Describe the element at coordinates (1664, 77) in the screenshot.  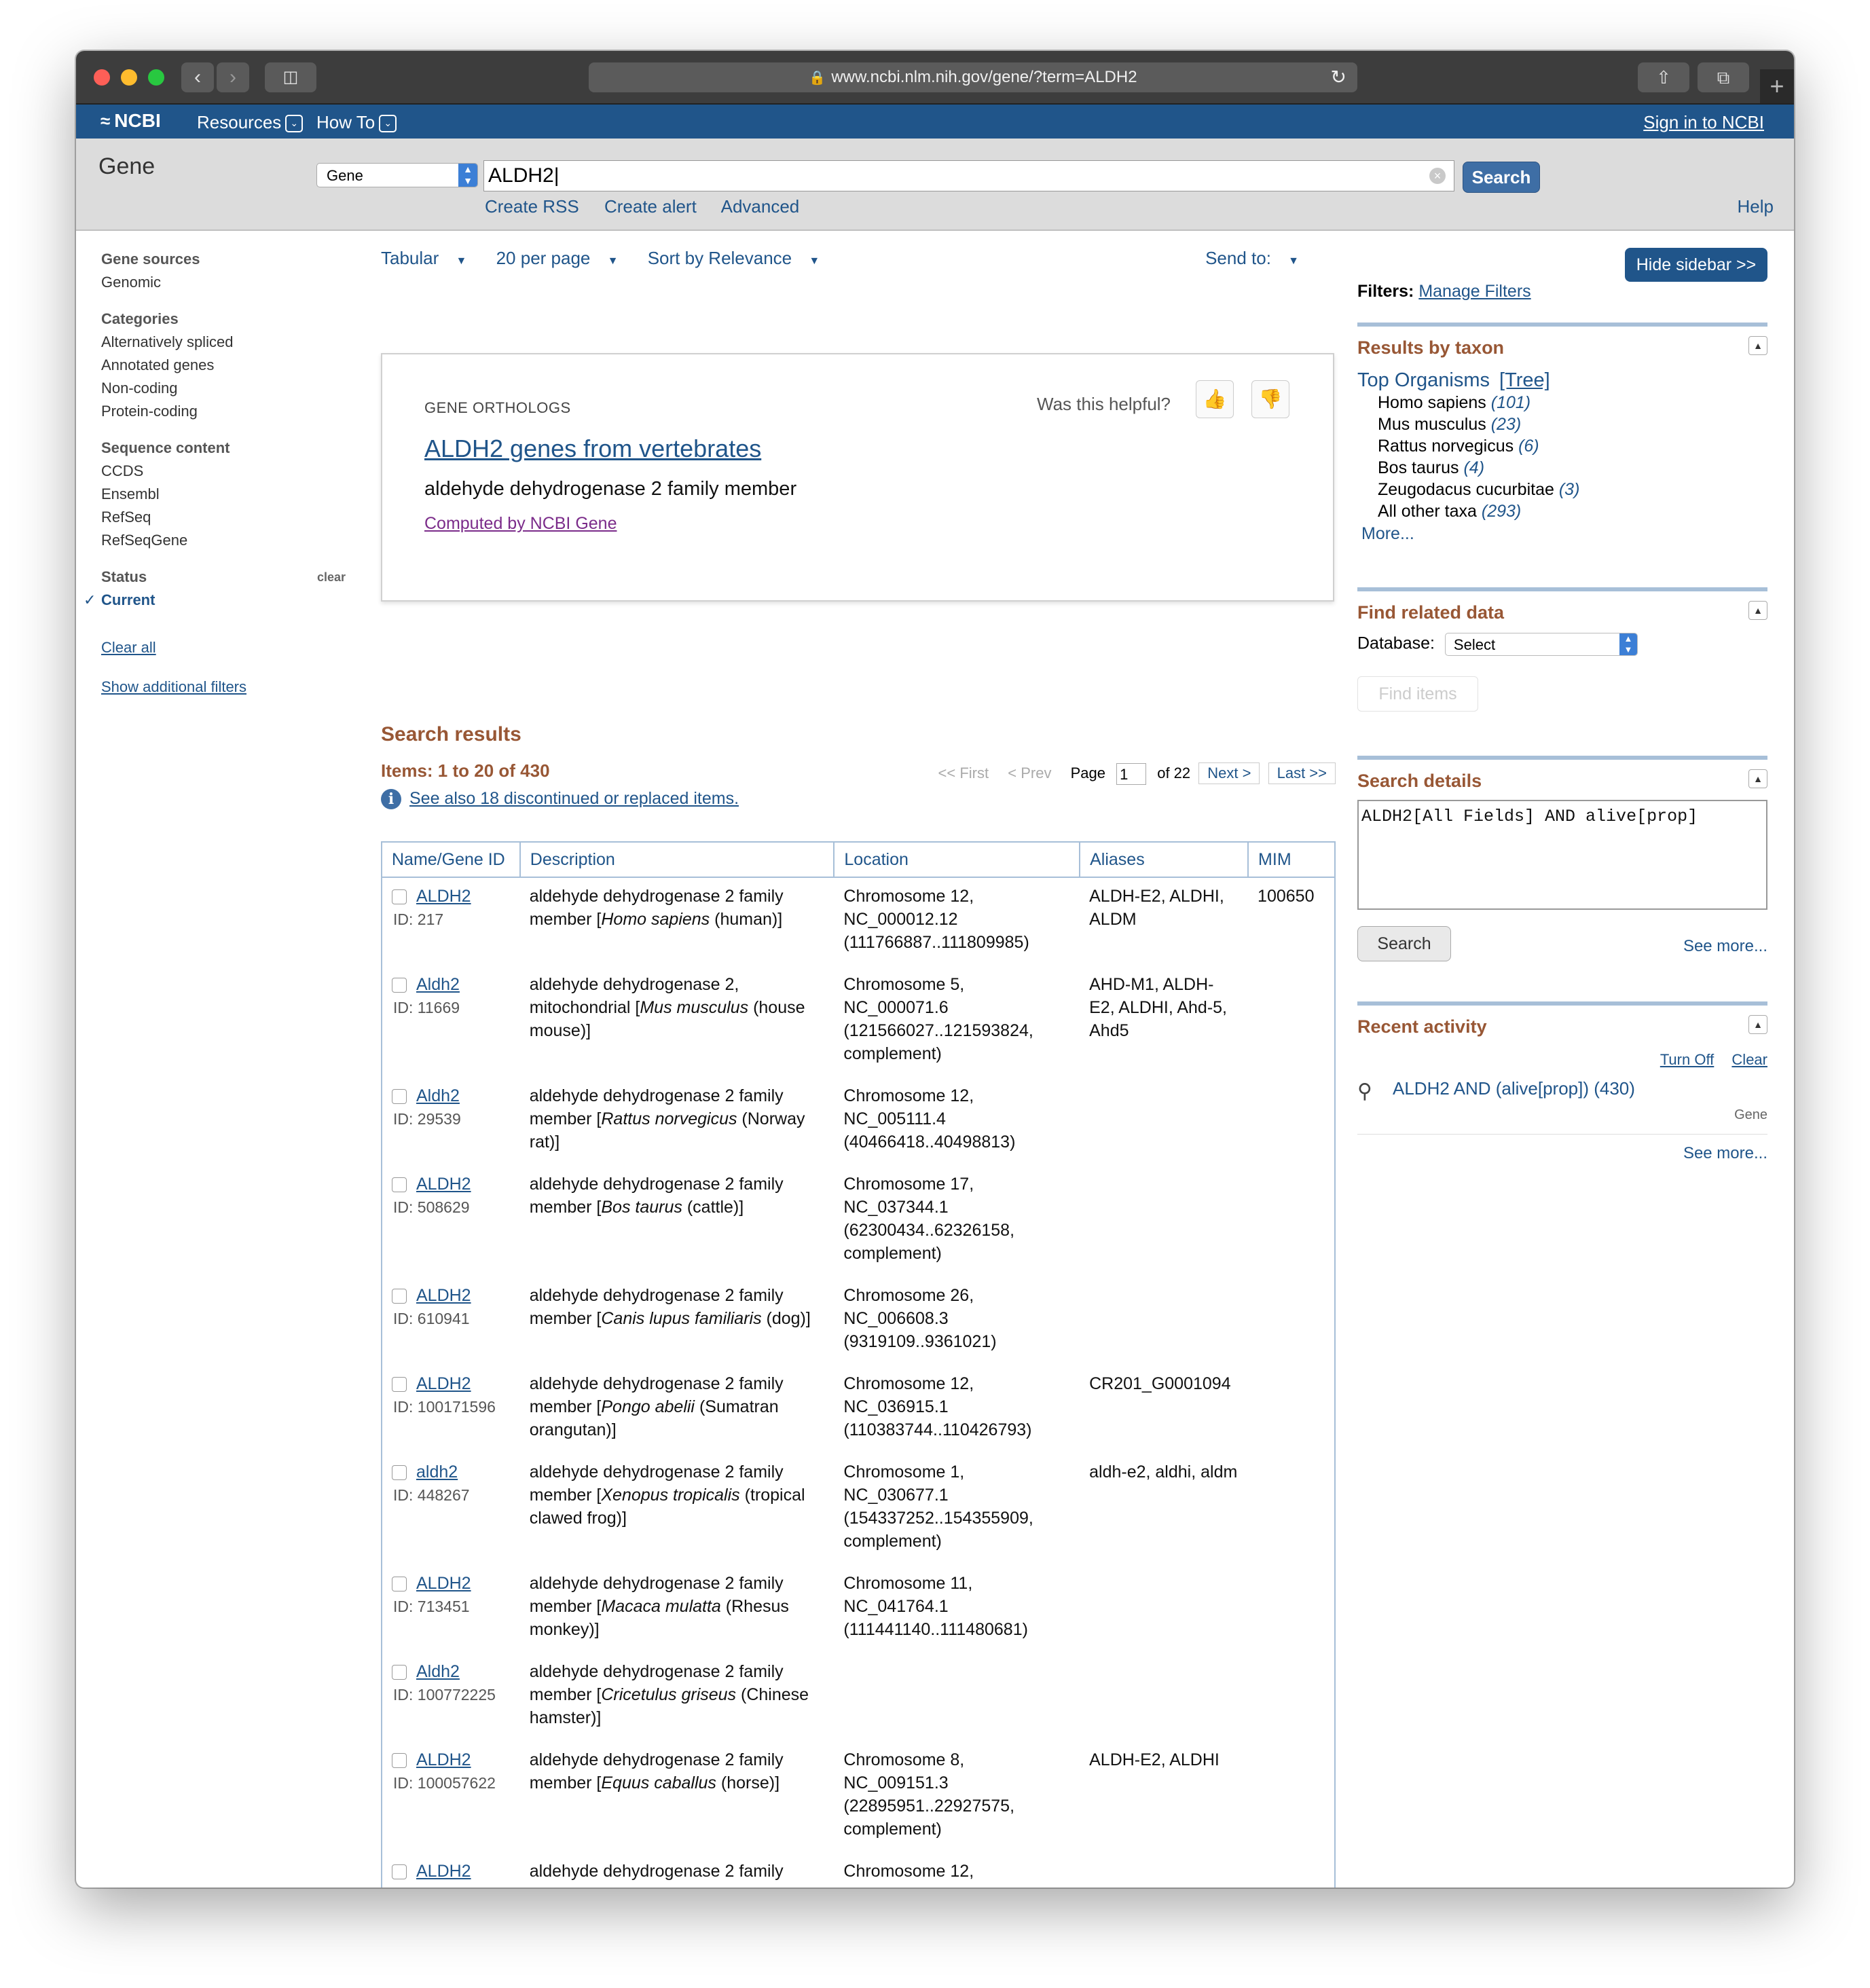
I see `share-icon: ⇧` at that location.